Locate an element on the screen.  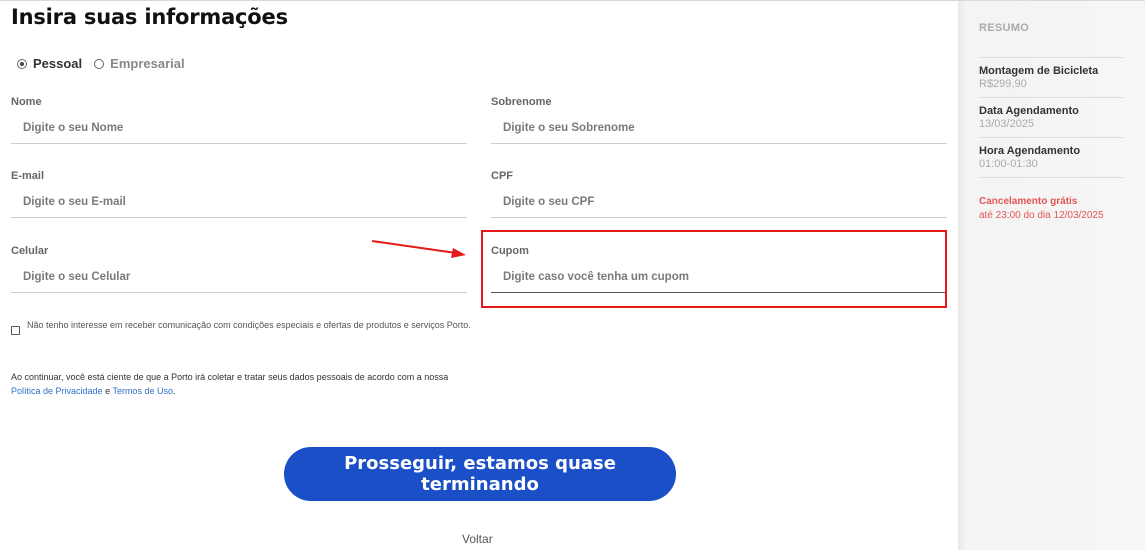
celular-label: Celular is located at coordinates (30, 251).